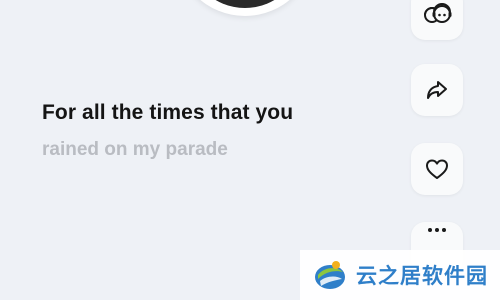 The width and height of the screenshot is (500, 300). What do you see at coordinates (422, 276) in the screenshot?
I see `watermark-text: 云之居软件园` at bounding box center [422, 276].